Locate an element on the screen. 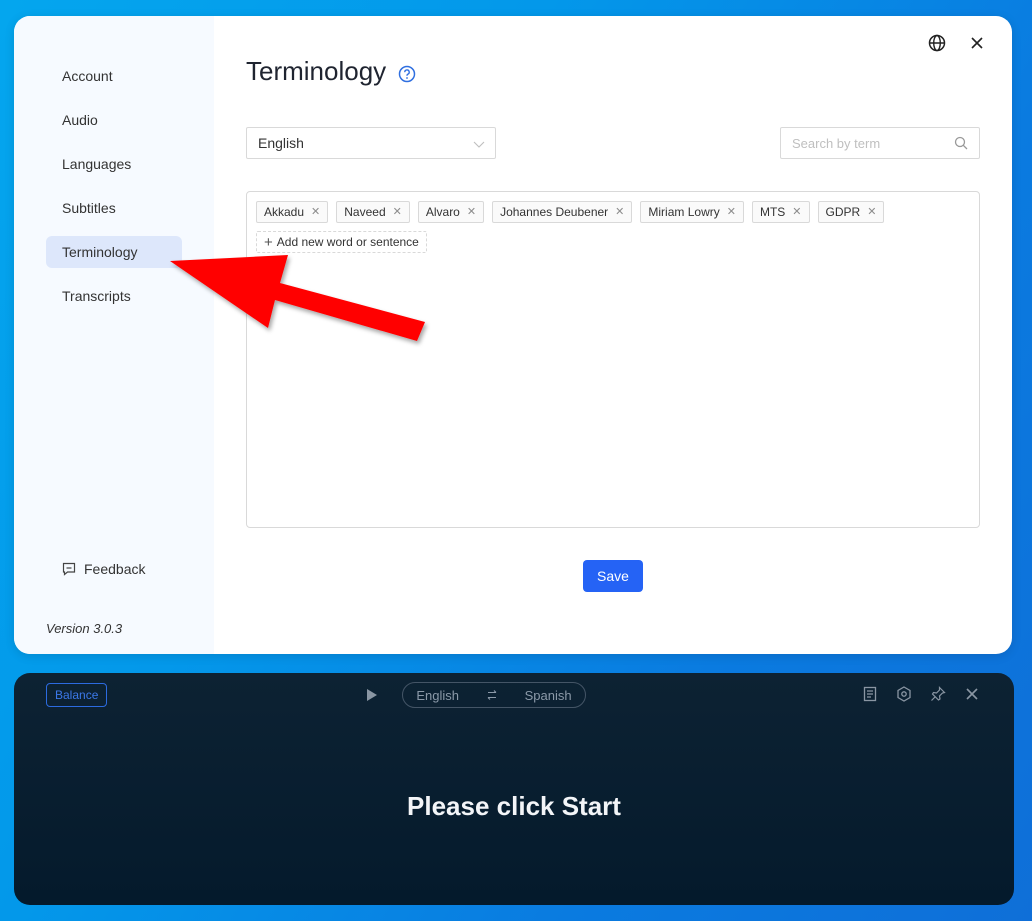  language-pair-toggle: English Spanish is located at coordinates (494, 695).